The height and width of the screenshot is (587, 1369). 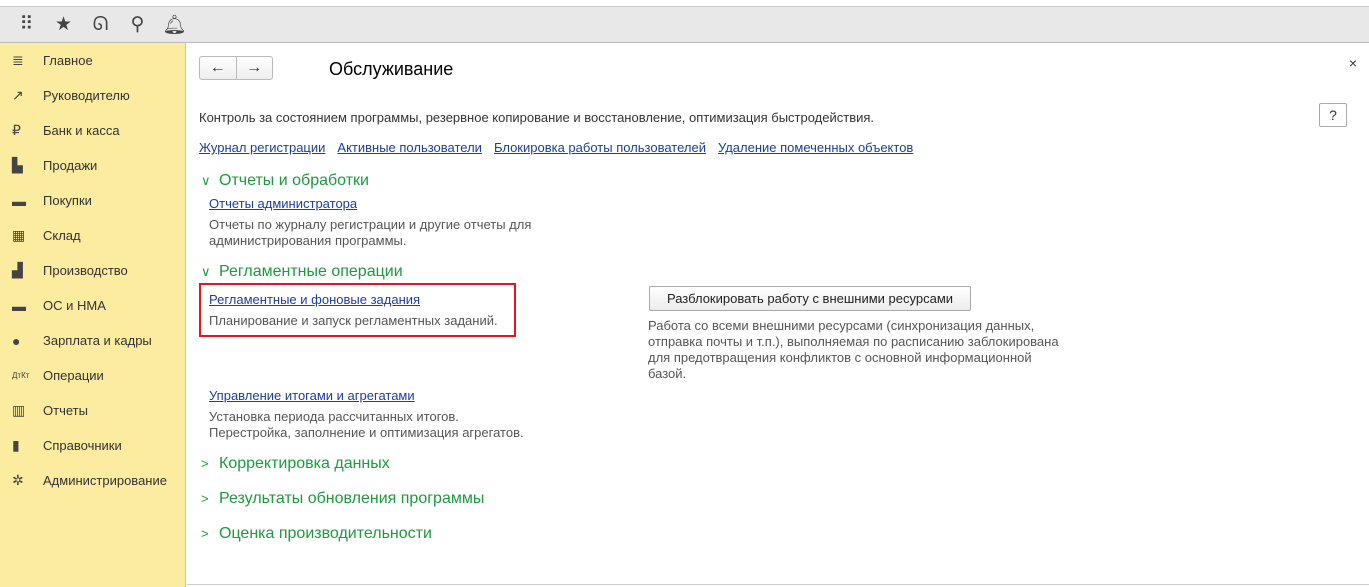 What do you see at coordinates (21, 375) in the screenshot?
I see `dt-kt-icon: ДтКт` at bounding box center [21, 375].